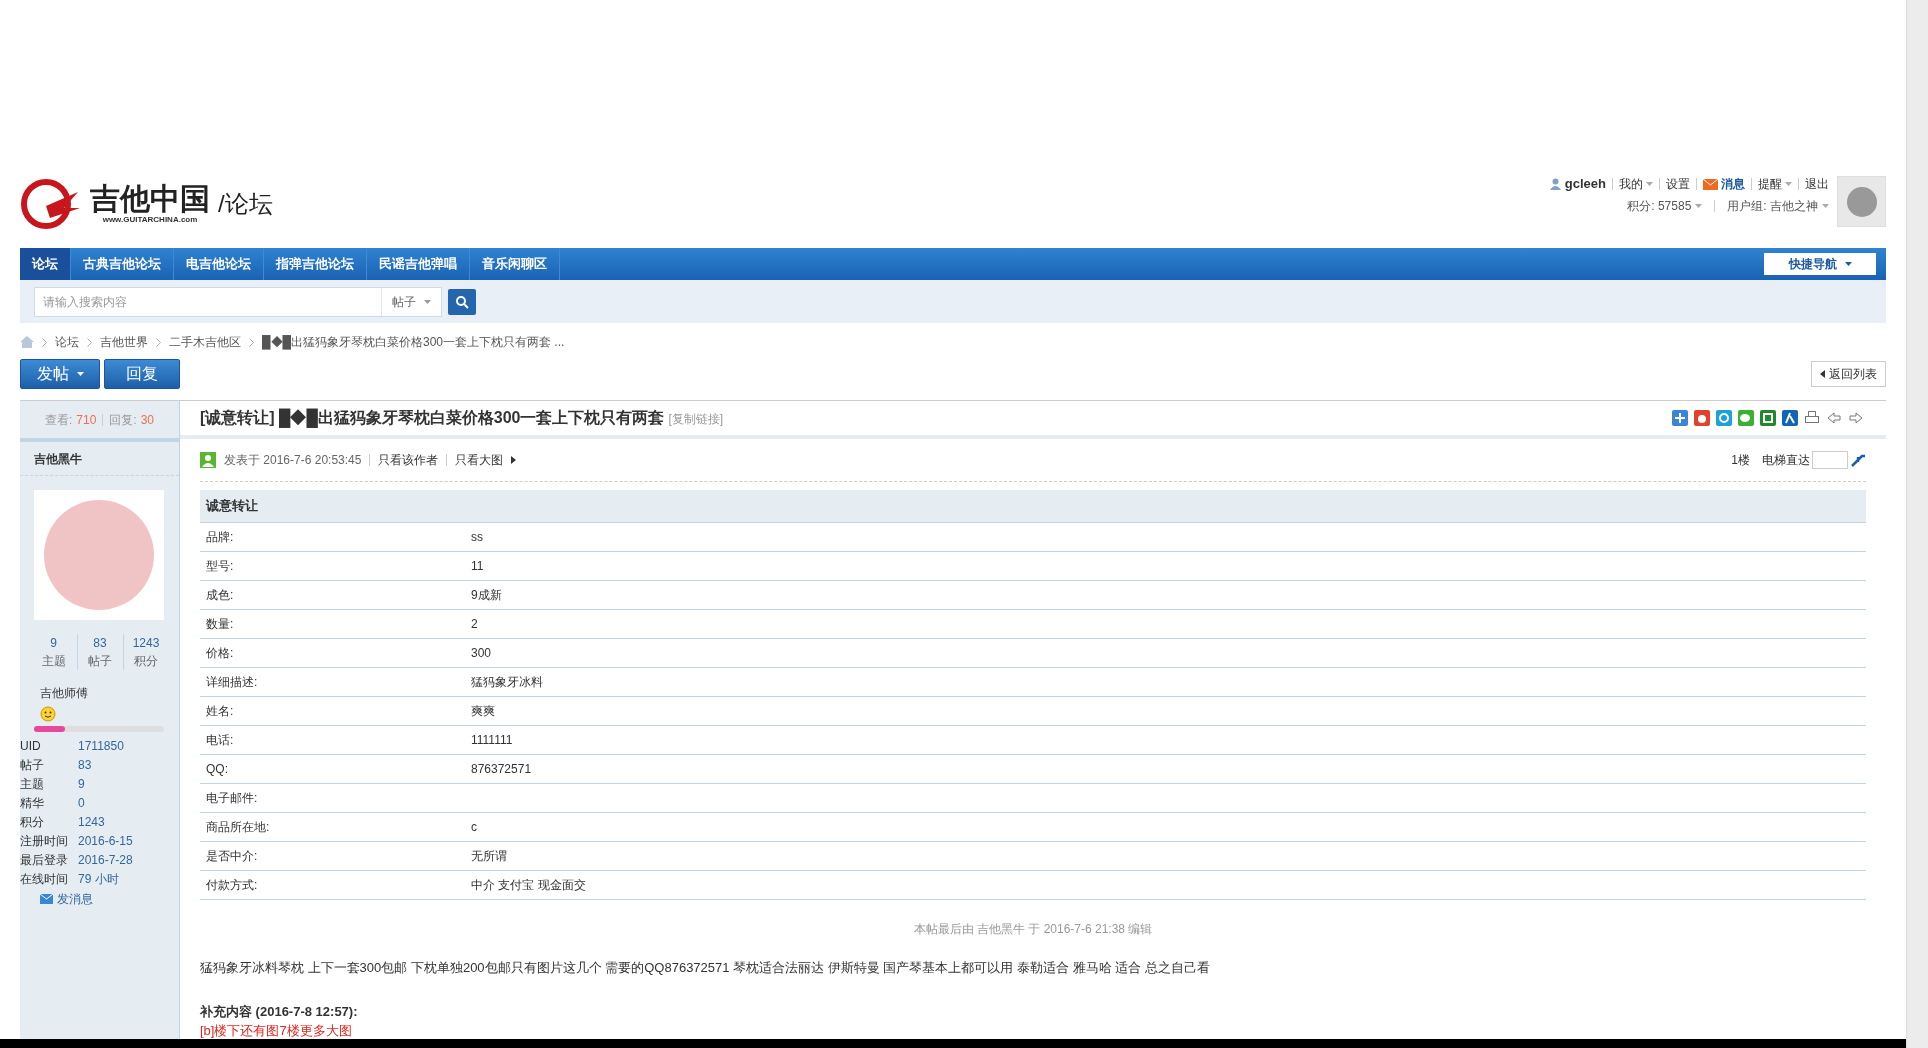  Describe the element at coordinates (1680, 418) in the screenshot. I see `plus-icon` at that location.